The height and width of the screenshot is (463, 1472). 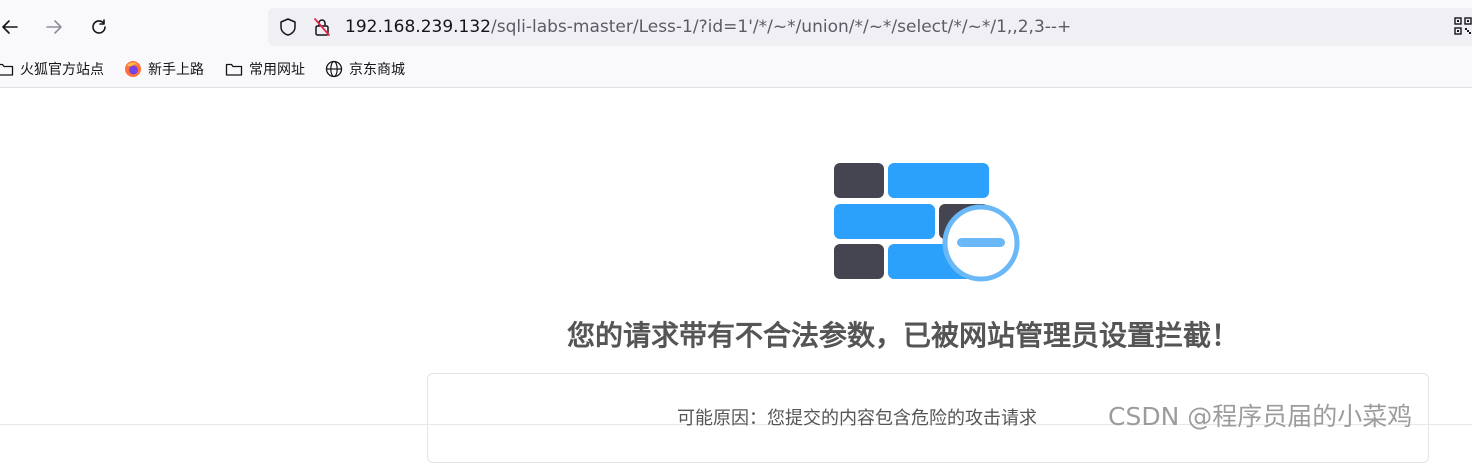 I want to click on qr-code-icon, so click(x=1463, y=26).